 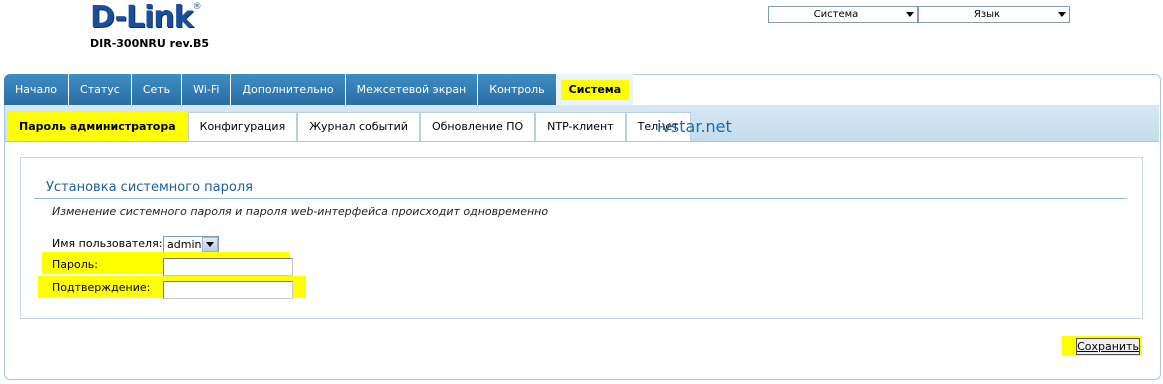 What do you see at coordinates (146, 18) in the screenshot?
I see `dlink-logo: D-Link®` at bounding box center [146, 18].